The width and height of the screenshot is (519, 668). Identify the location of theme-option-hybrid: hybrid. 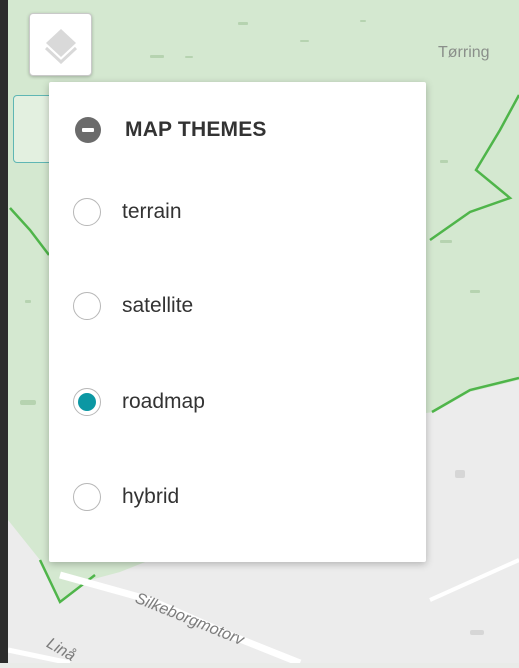
(126, 497).